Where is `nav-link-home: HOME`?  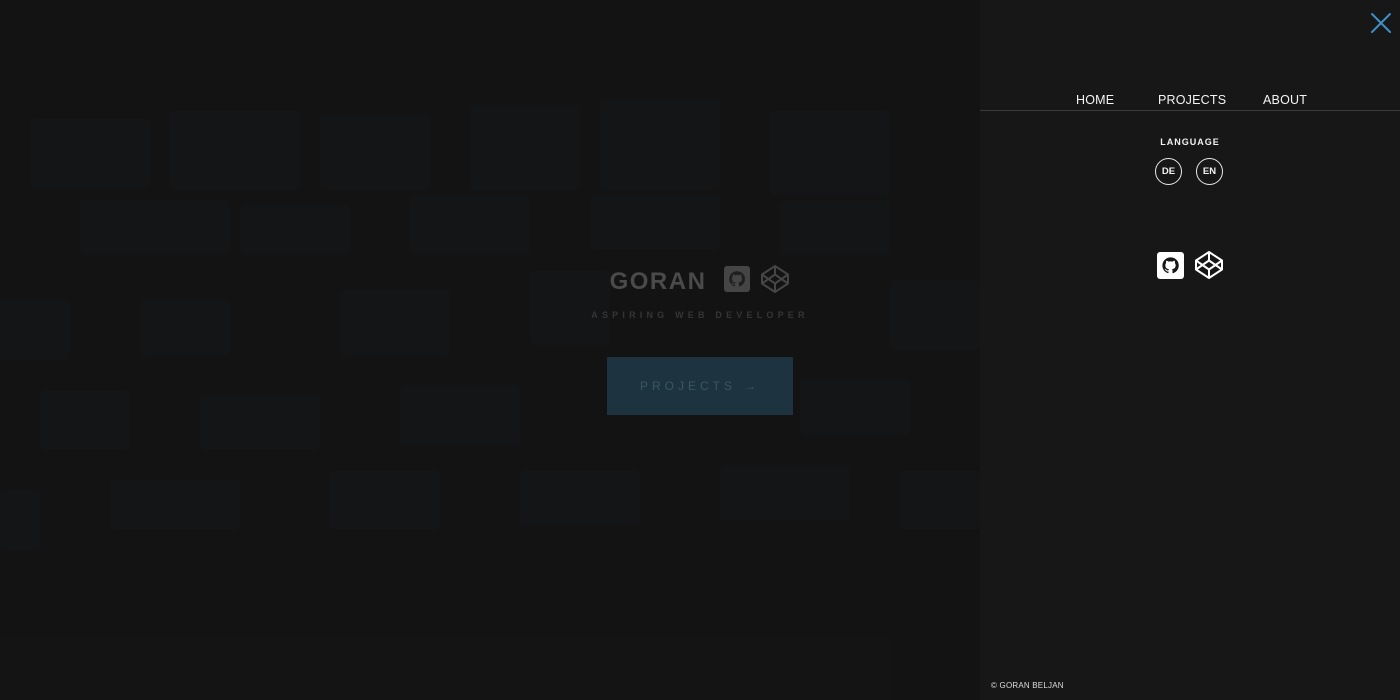 nav-link-home: HOME is located at coordinates (1095, 100).